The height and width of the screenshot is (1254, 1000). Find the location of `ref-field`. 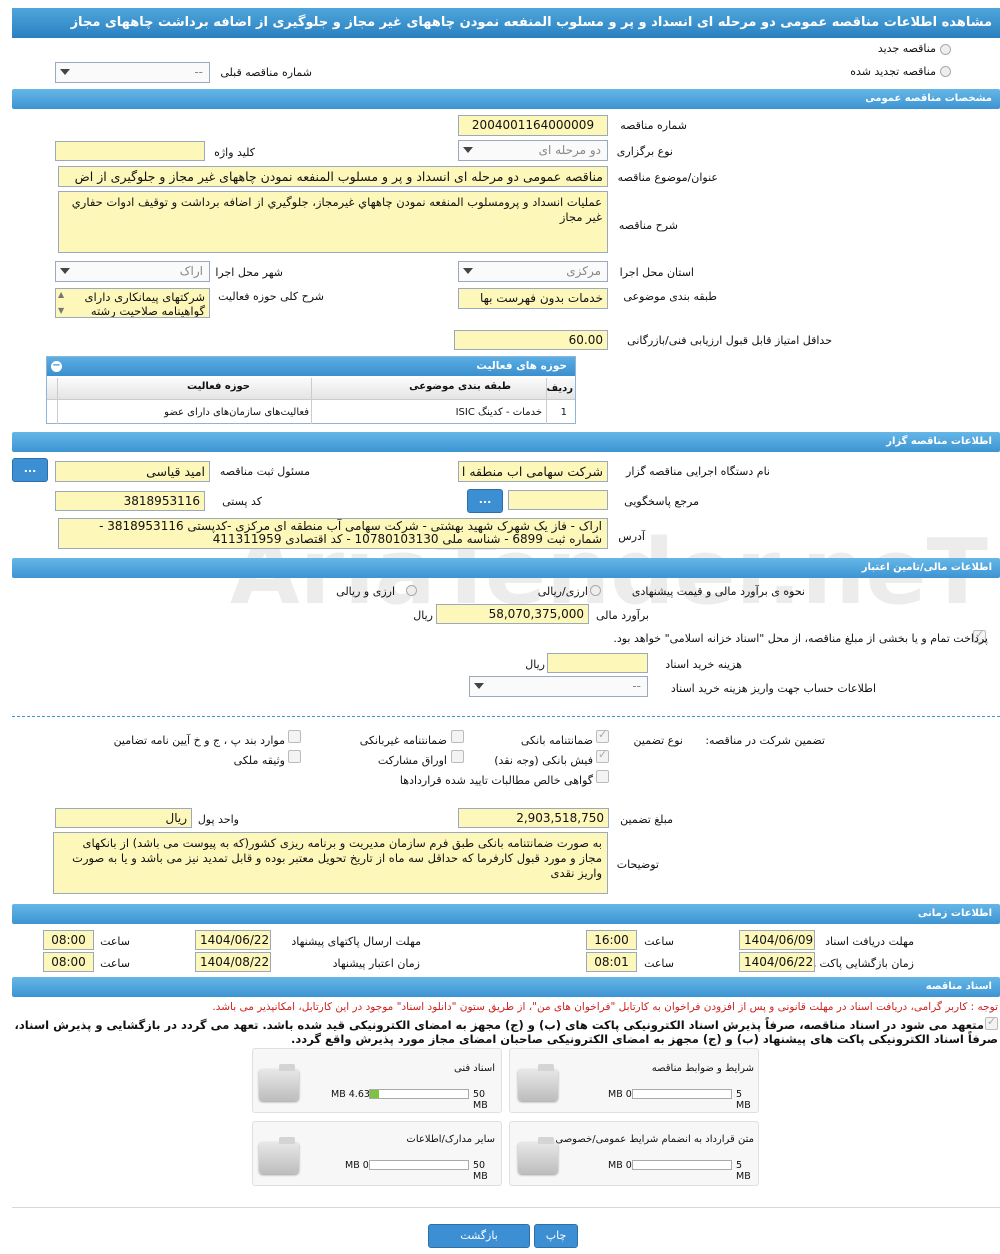

ref-field is located at coordinates (558, 500).